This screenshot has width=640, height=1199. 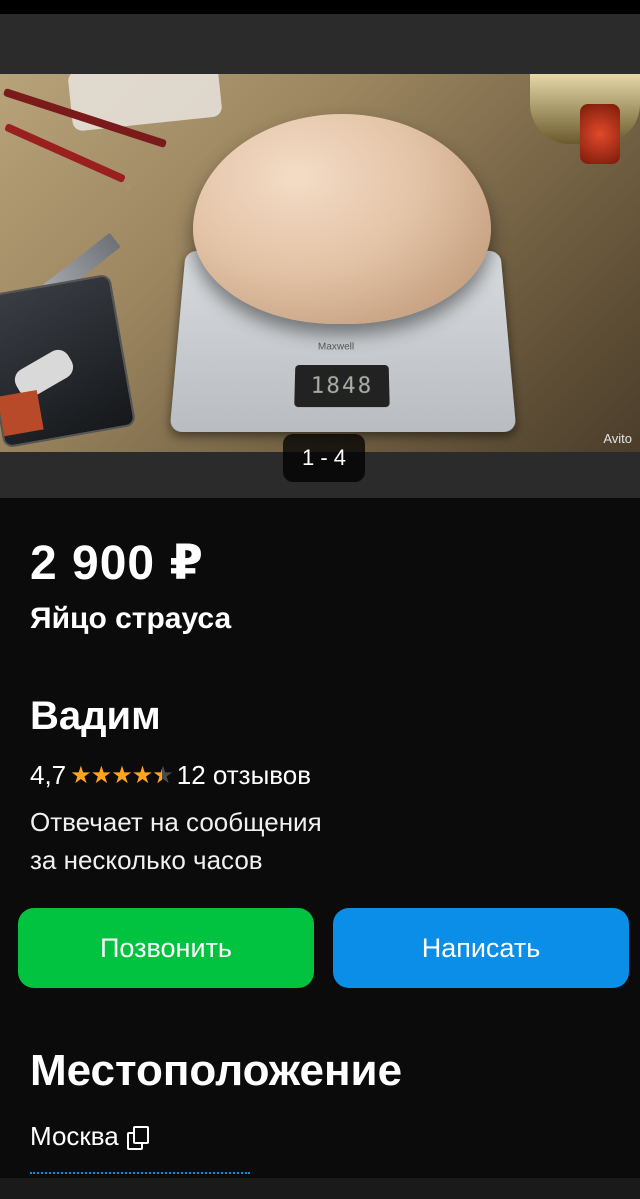 What do you see at coordinates (65, 153) in the screenshot?
I see `pencil-shape` at bounding box center [65, 153].